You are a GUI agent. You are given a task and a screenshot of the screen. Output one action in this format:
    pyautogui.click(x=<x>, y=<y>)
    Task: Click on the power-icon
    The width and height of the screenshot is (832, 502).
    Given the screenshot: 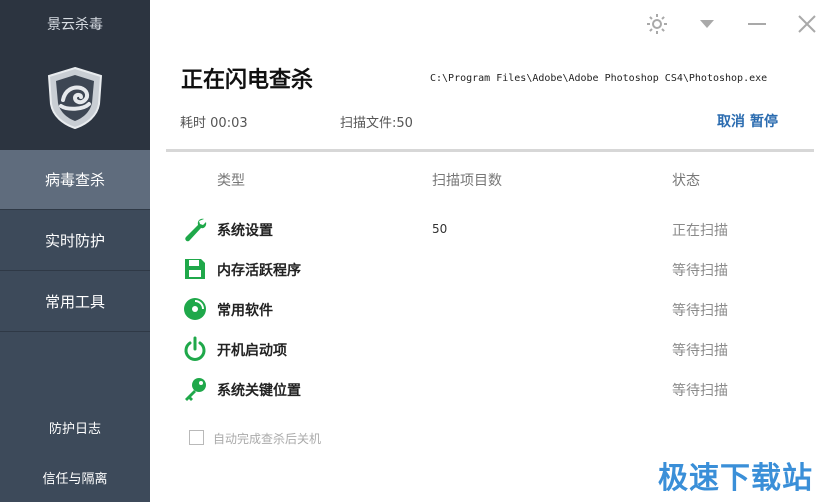 What is the action you would take?
    pyautogui.click(x=195, y=349)
    